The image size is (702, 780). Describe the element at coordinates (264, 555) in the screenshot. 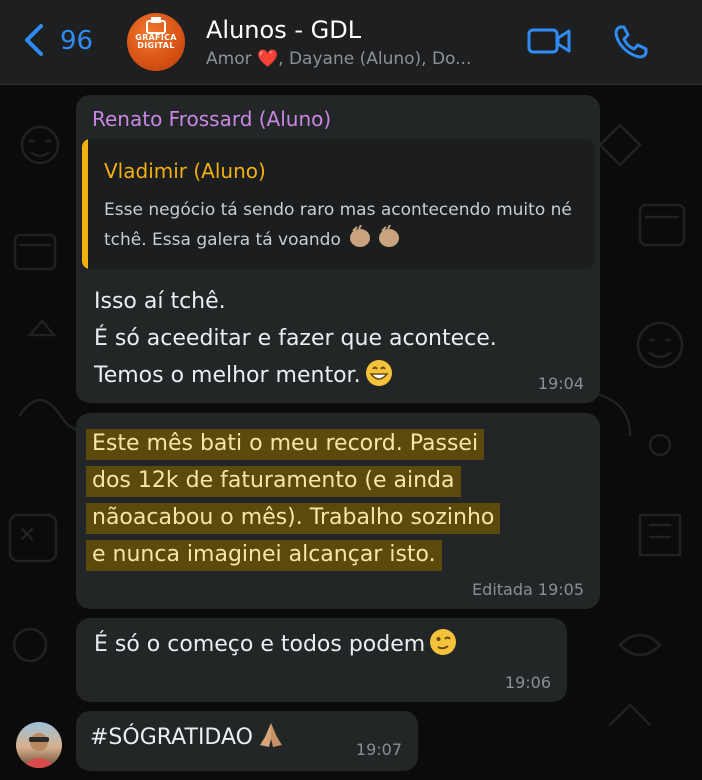

I see `highlight: e nunca imaginei alcançar isto.` at that location.